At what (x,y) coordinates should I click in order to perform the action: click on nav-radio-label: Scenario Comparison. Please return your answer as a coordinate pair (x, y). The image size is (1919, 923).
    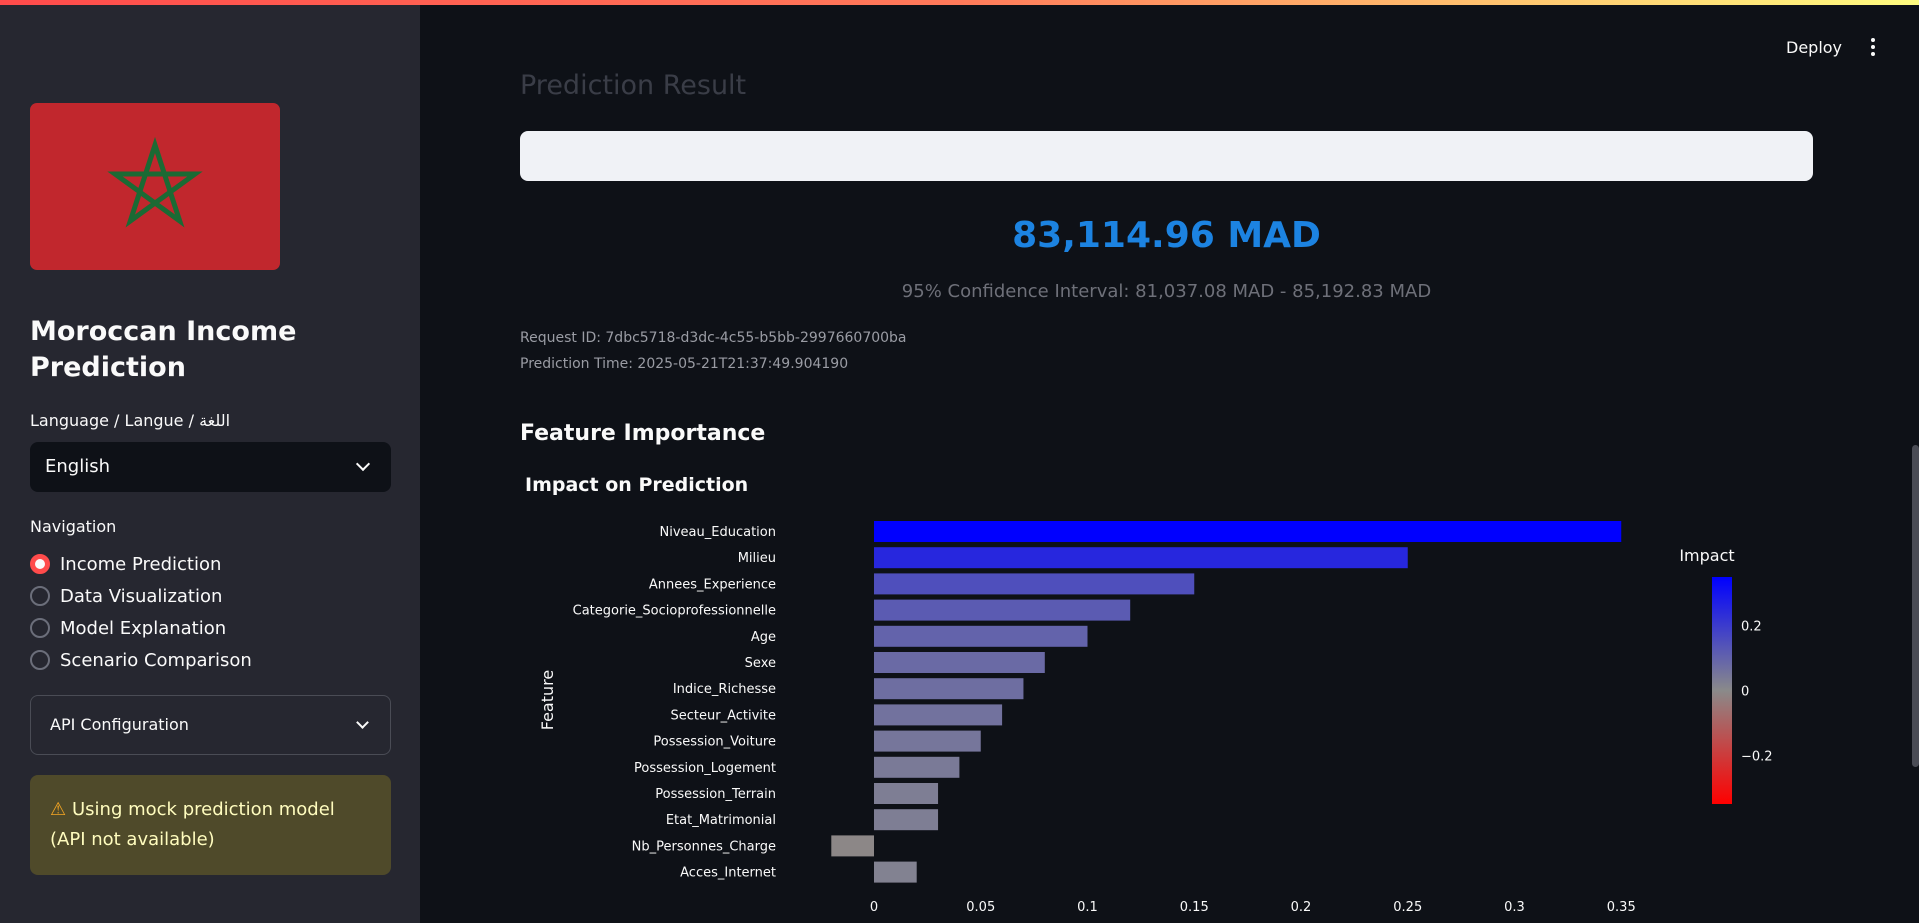
    Looking at the image, I should click on (156, 660).